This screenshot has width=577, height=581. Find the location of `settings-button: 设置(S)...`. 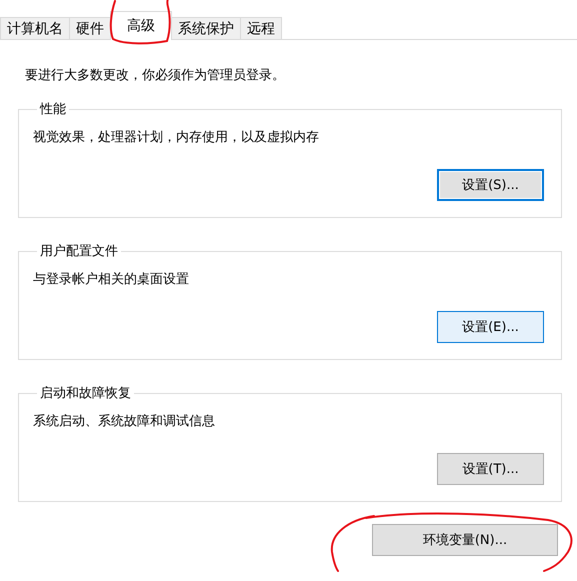

settings-button: 设置(S)... is located at coordinates (490, 185).